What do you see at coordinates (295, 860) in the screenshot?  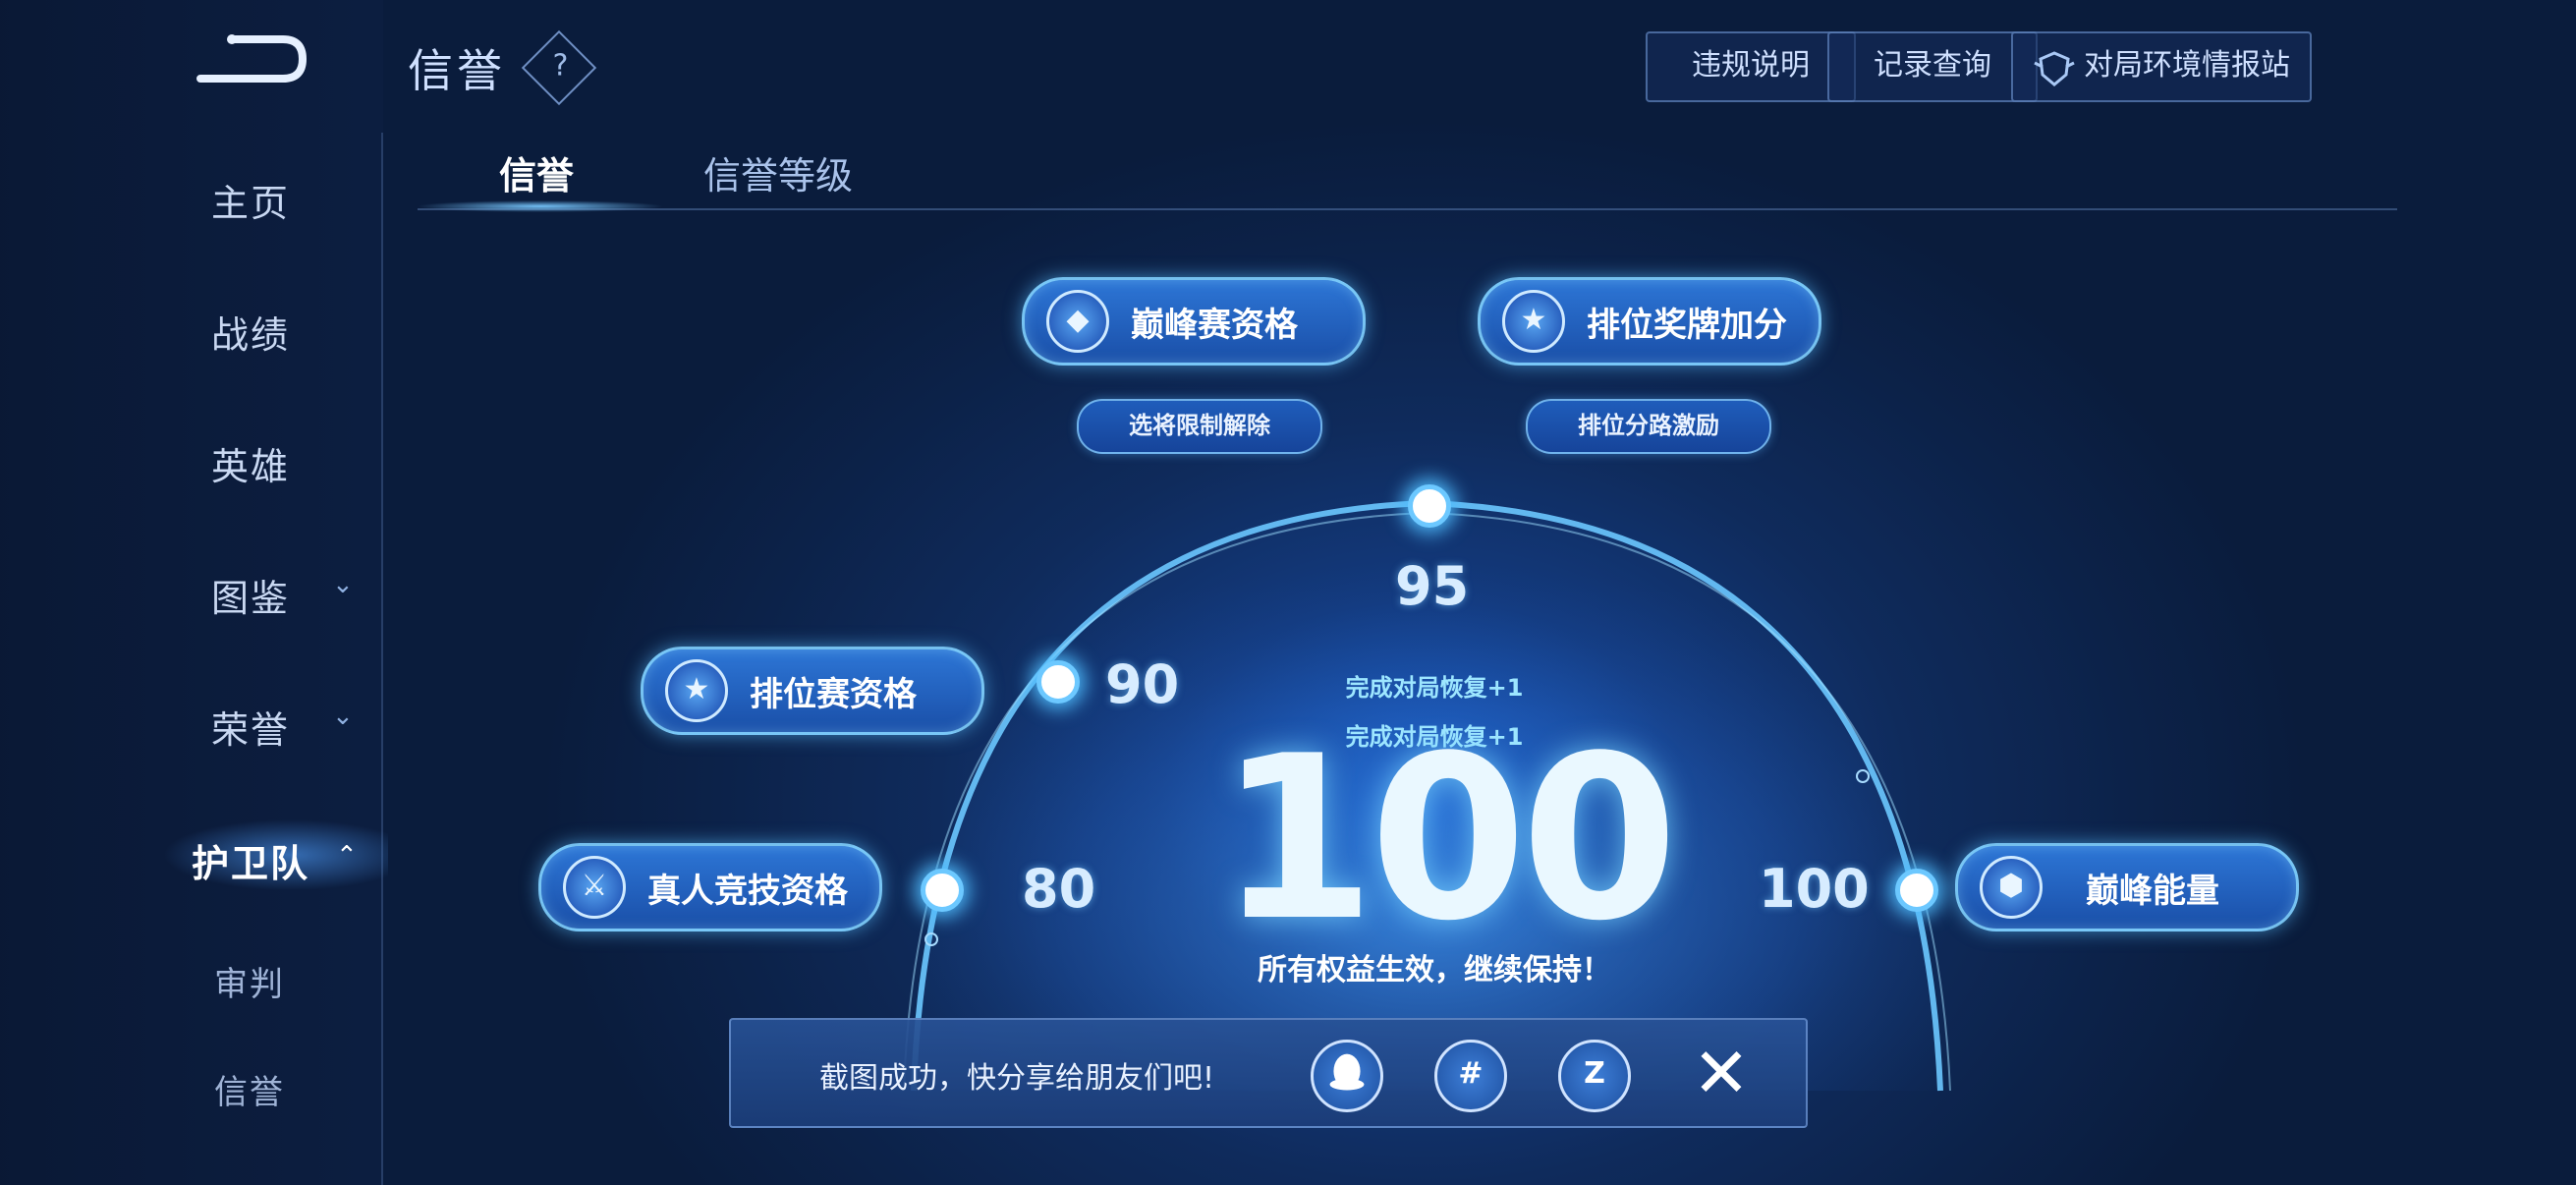 I see `sidebar-item-guard: 护卫队` at bounding box center [295, 860].